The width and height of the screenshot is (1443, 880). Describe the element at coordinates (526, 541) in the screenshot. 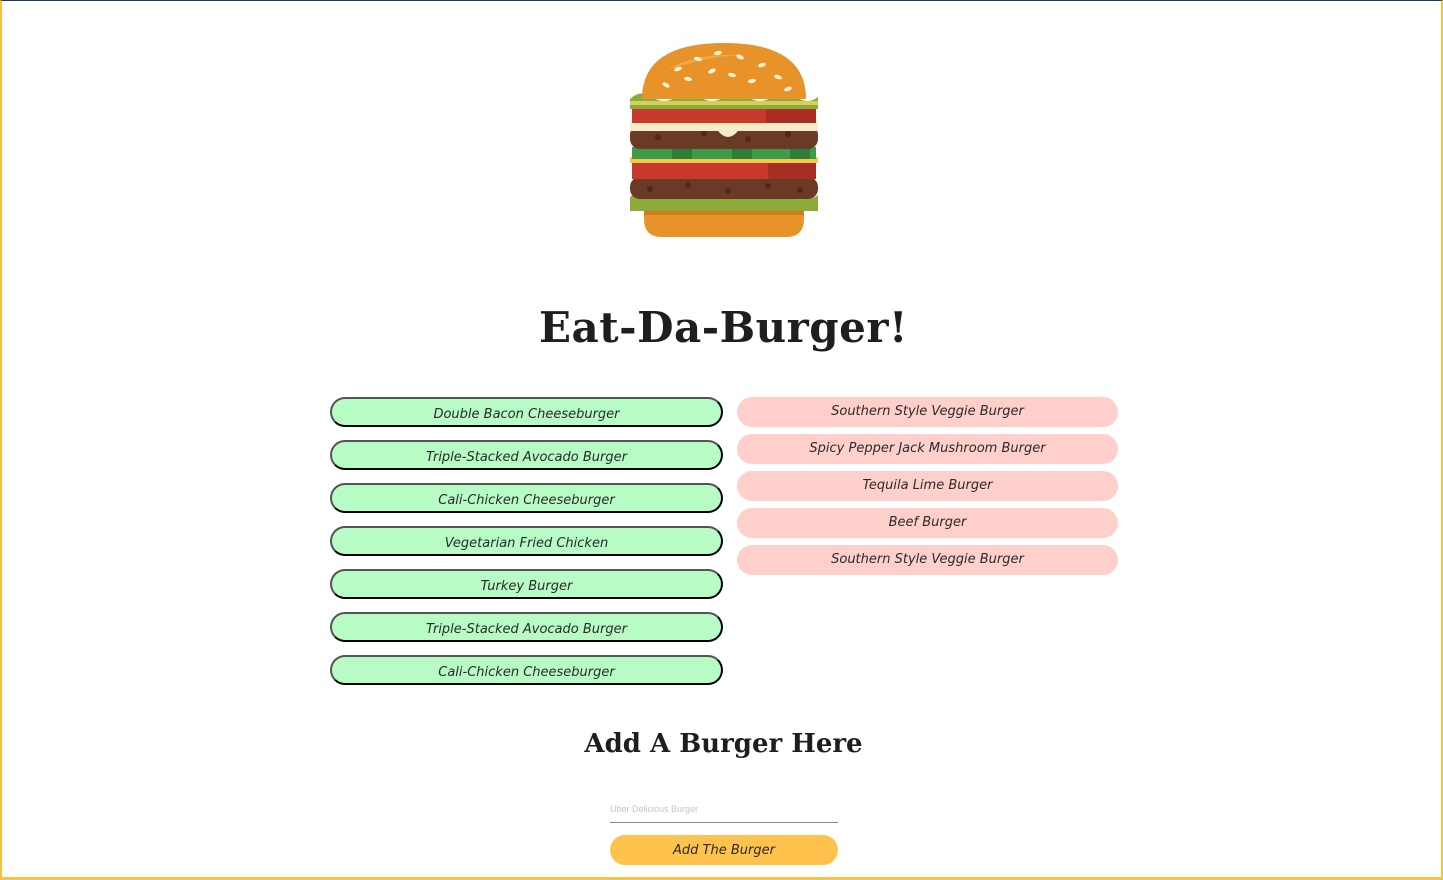

I see `uneaten-burger-button: Vegetarian Fried Chicken` at that location.